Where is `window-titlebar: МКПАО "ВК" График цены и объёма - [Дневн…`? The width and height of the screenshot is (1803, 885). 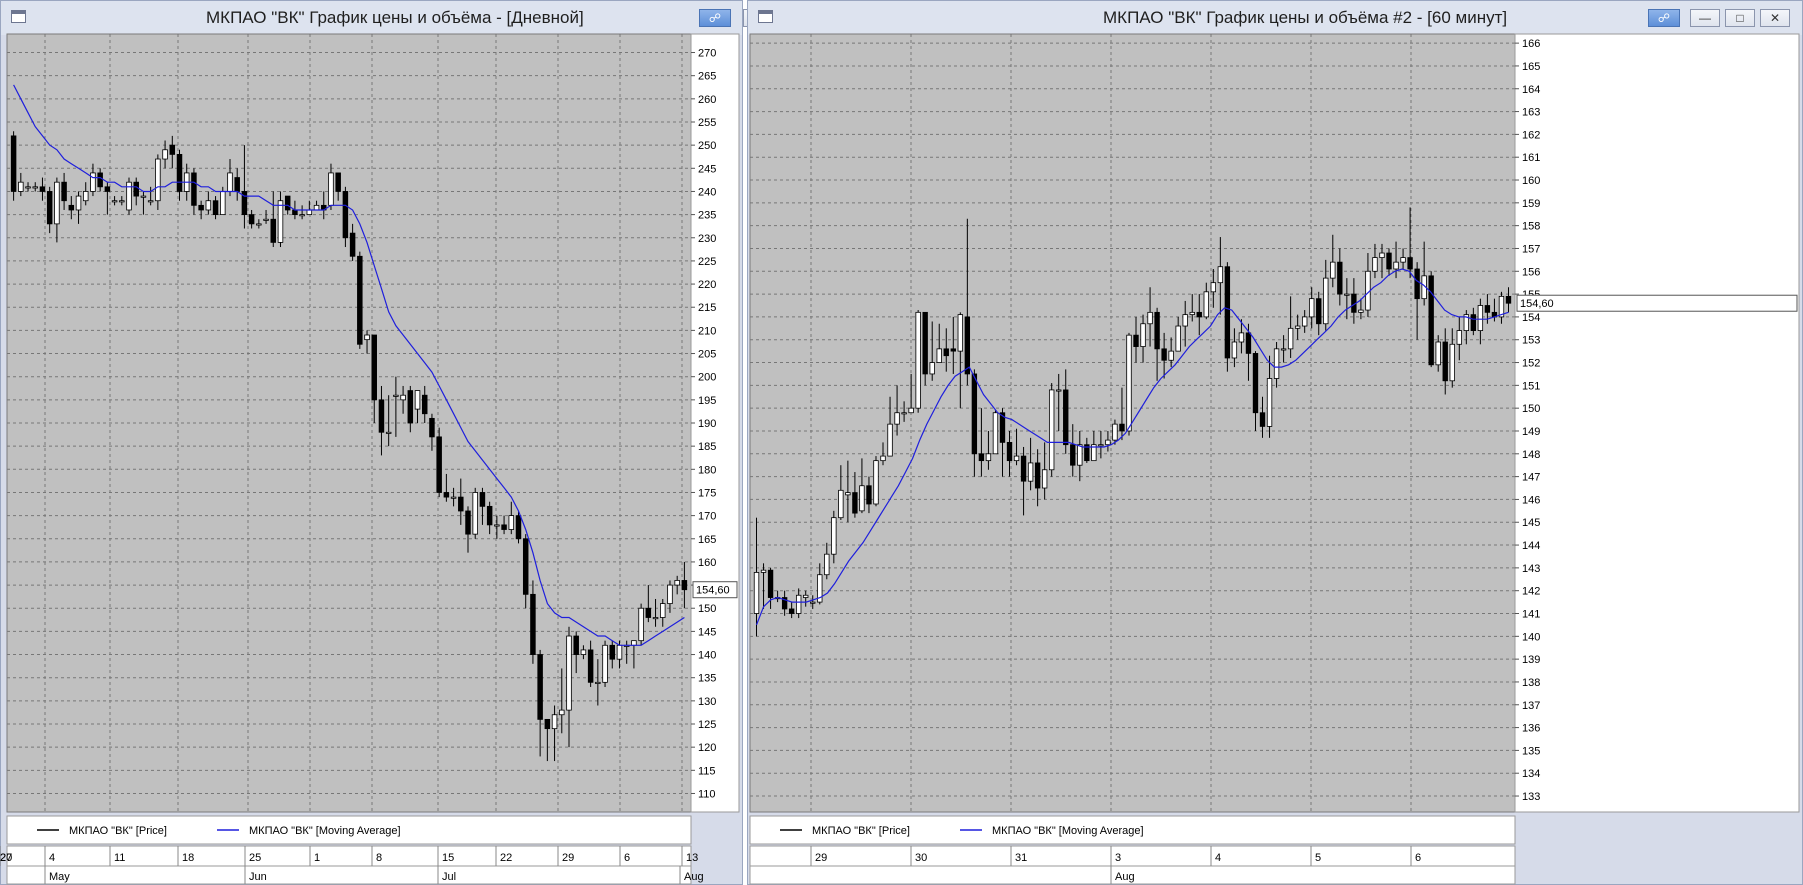
window-titlebar: МКПАО "ВК" График цены и объёма - [Дневн… is located at coordinates (387, 18).